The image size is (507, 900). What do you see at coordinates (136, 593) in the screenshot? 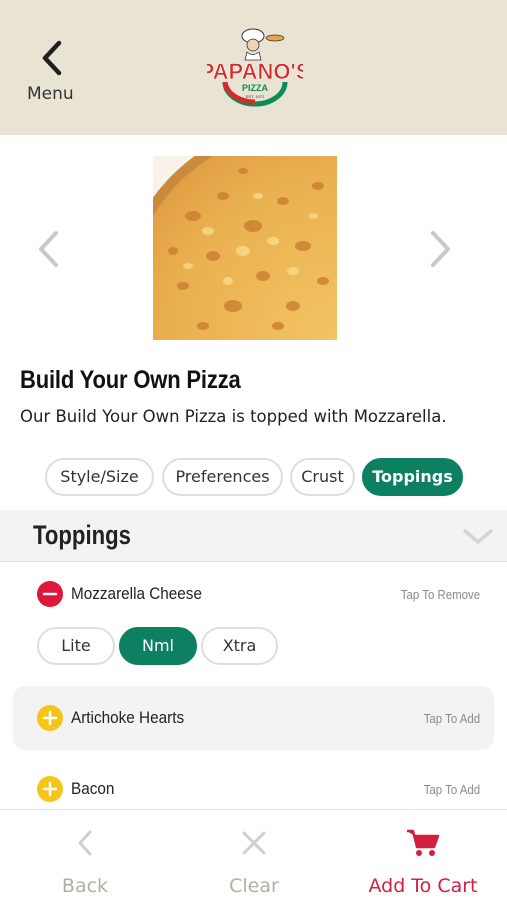
I see `topping-name: Mozzarella Cheese` at bounding box center [136, 593].